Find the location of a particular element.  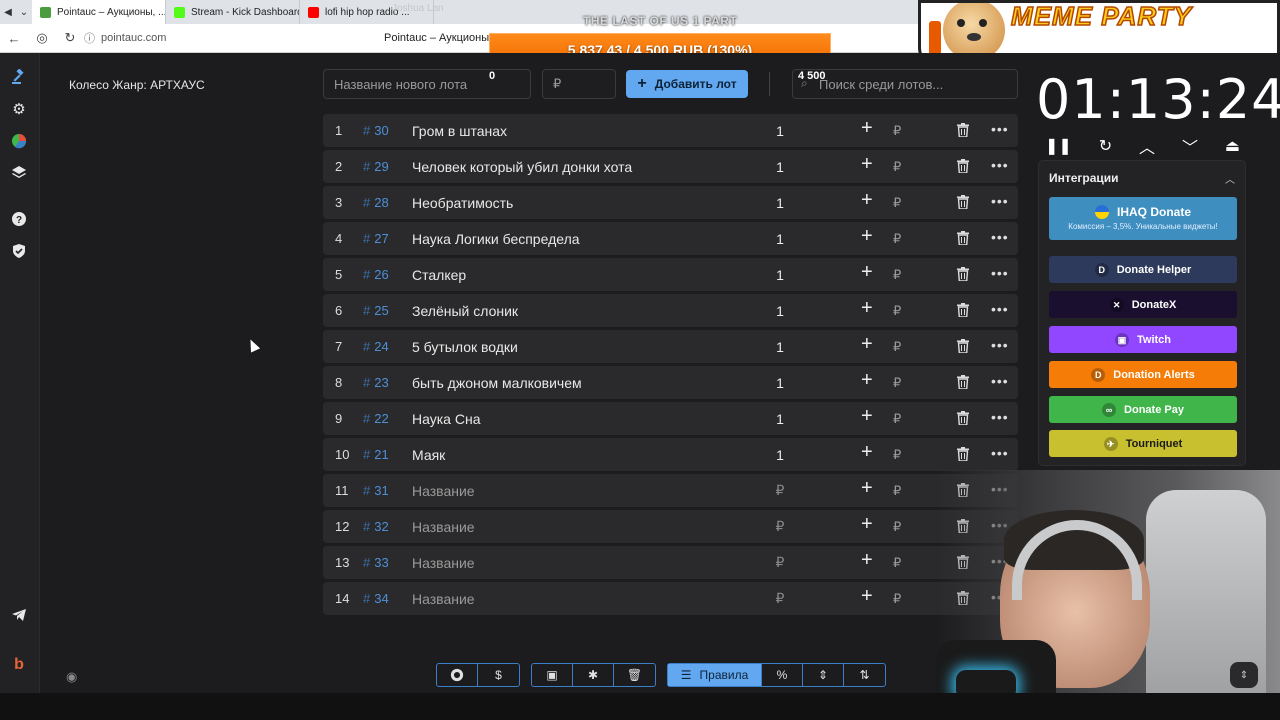

integration-button: ✕ DonateX is located at coordinates (1143, 304).